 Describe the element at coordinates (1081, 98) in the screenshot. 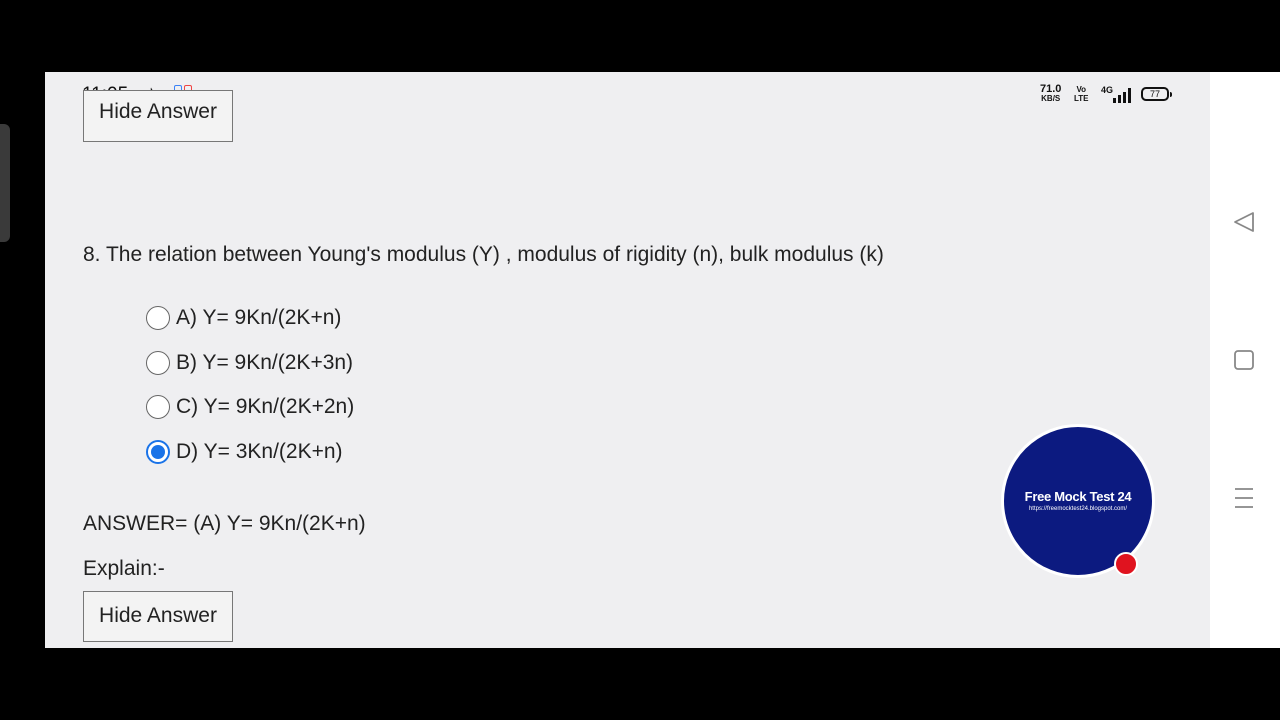

I see `volte-bottom: LTE` at that location.